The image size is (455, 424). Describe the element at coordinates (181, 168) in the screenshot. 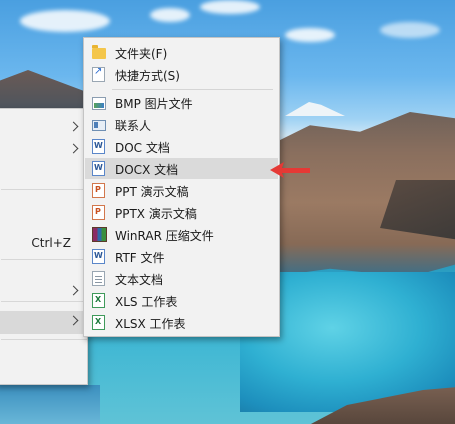

I see `submenu-item-docx: DOCX 文档` at that location.